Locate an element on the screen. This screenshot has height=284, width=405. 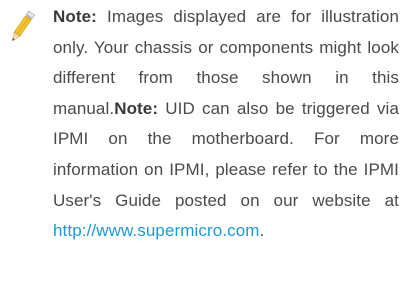
note-label-uid: Note: is located at coordinates (136, 108).